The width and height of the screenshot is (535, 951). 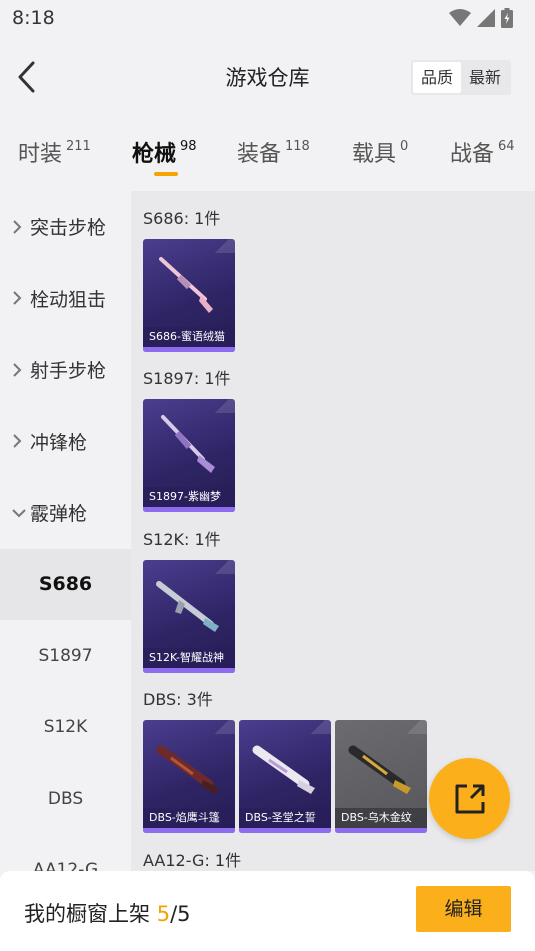 I want to click on group-title: S686: 1件, so click(x=182, y=218).